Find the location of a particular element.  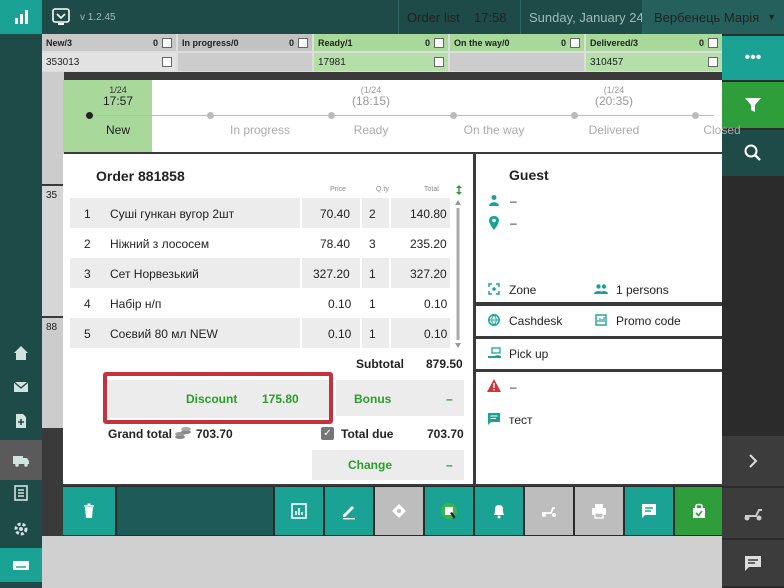

stage-closed: Closed is located at coordinates (722, 130).